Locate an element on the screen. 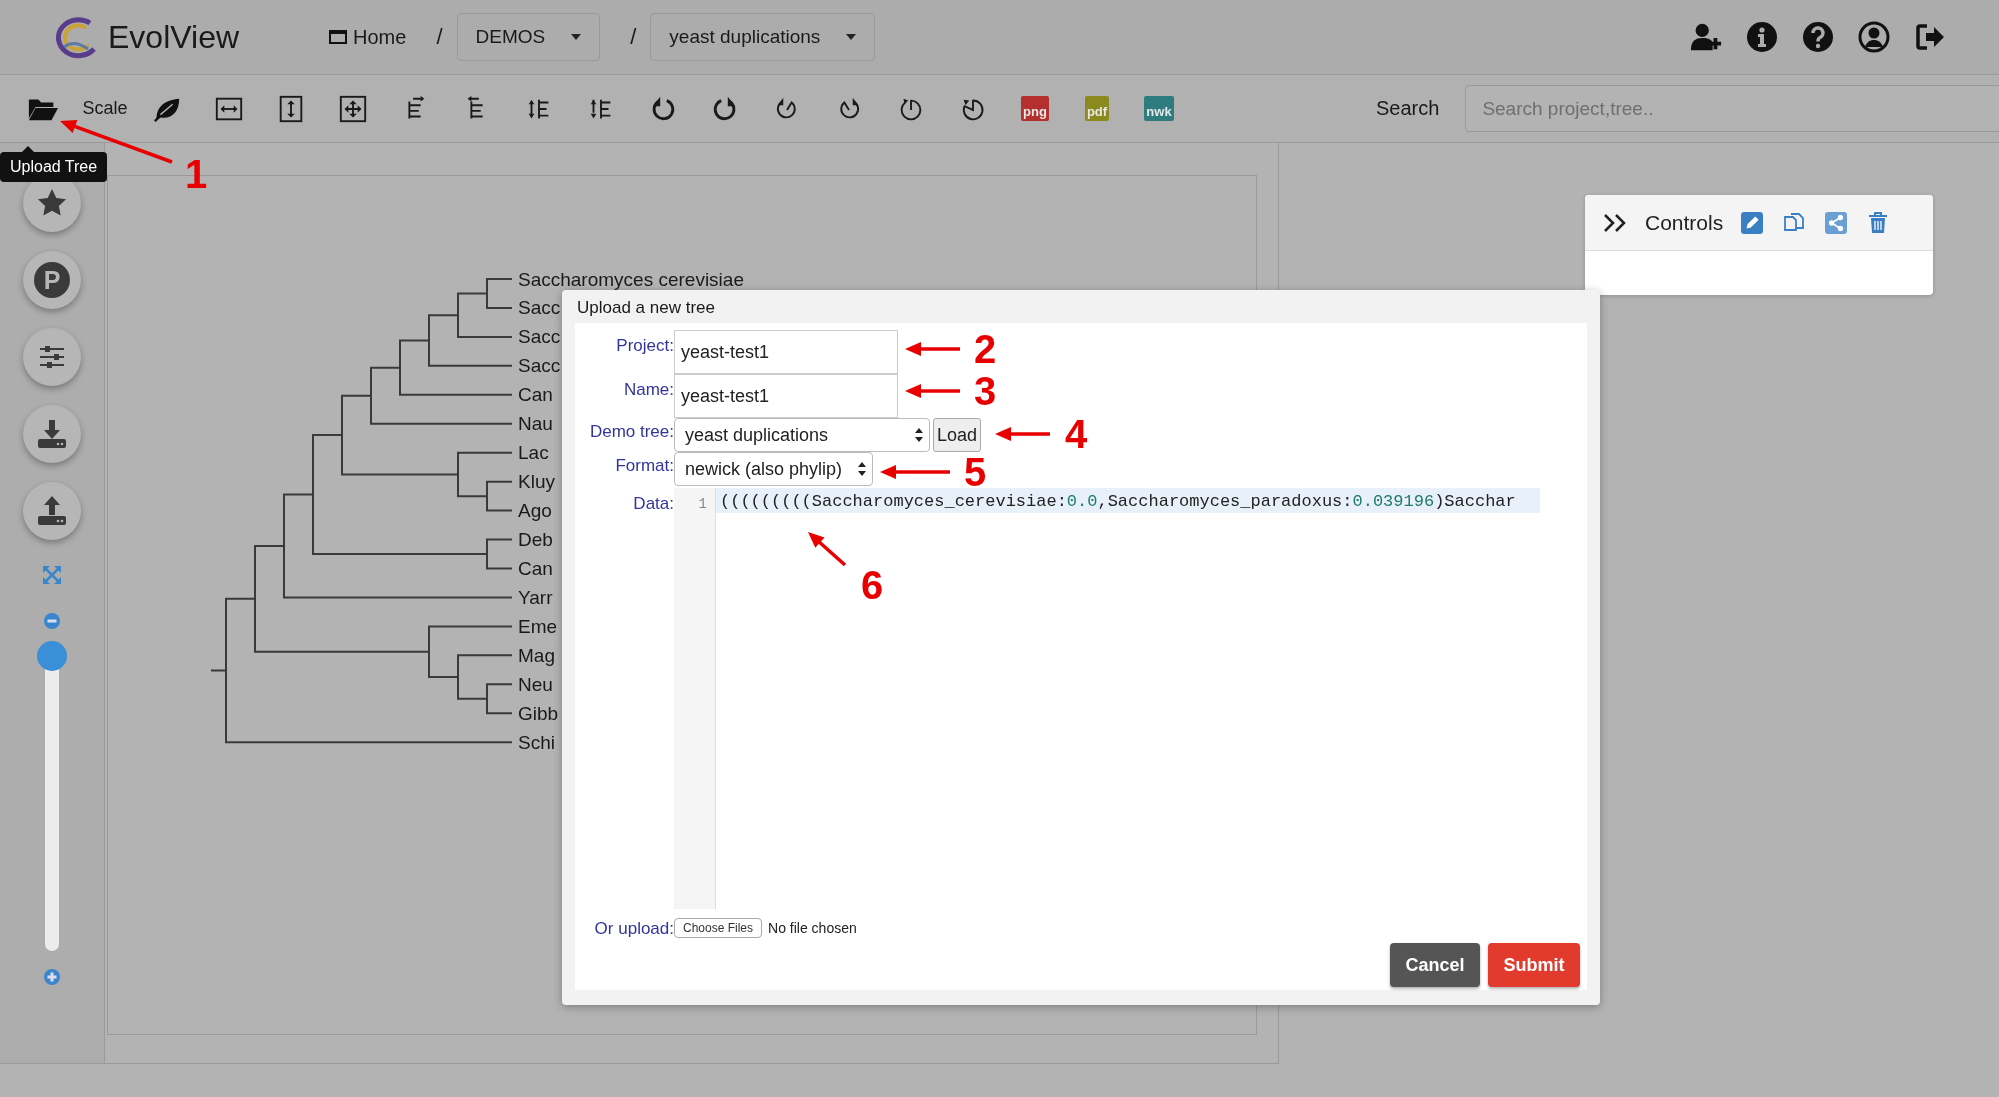  breadcrumb-dropdown: yeast duplications is located at coordinates (763, 37).